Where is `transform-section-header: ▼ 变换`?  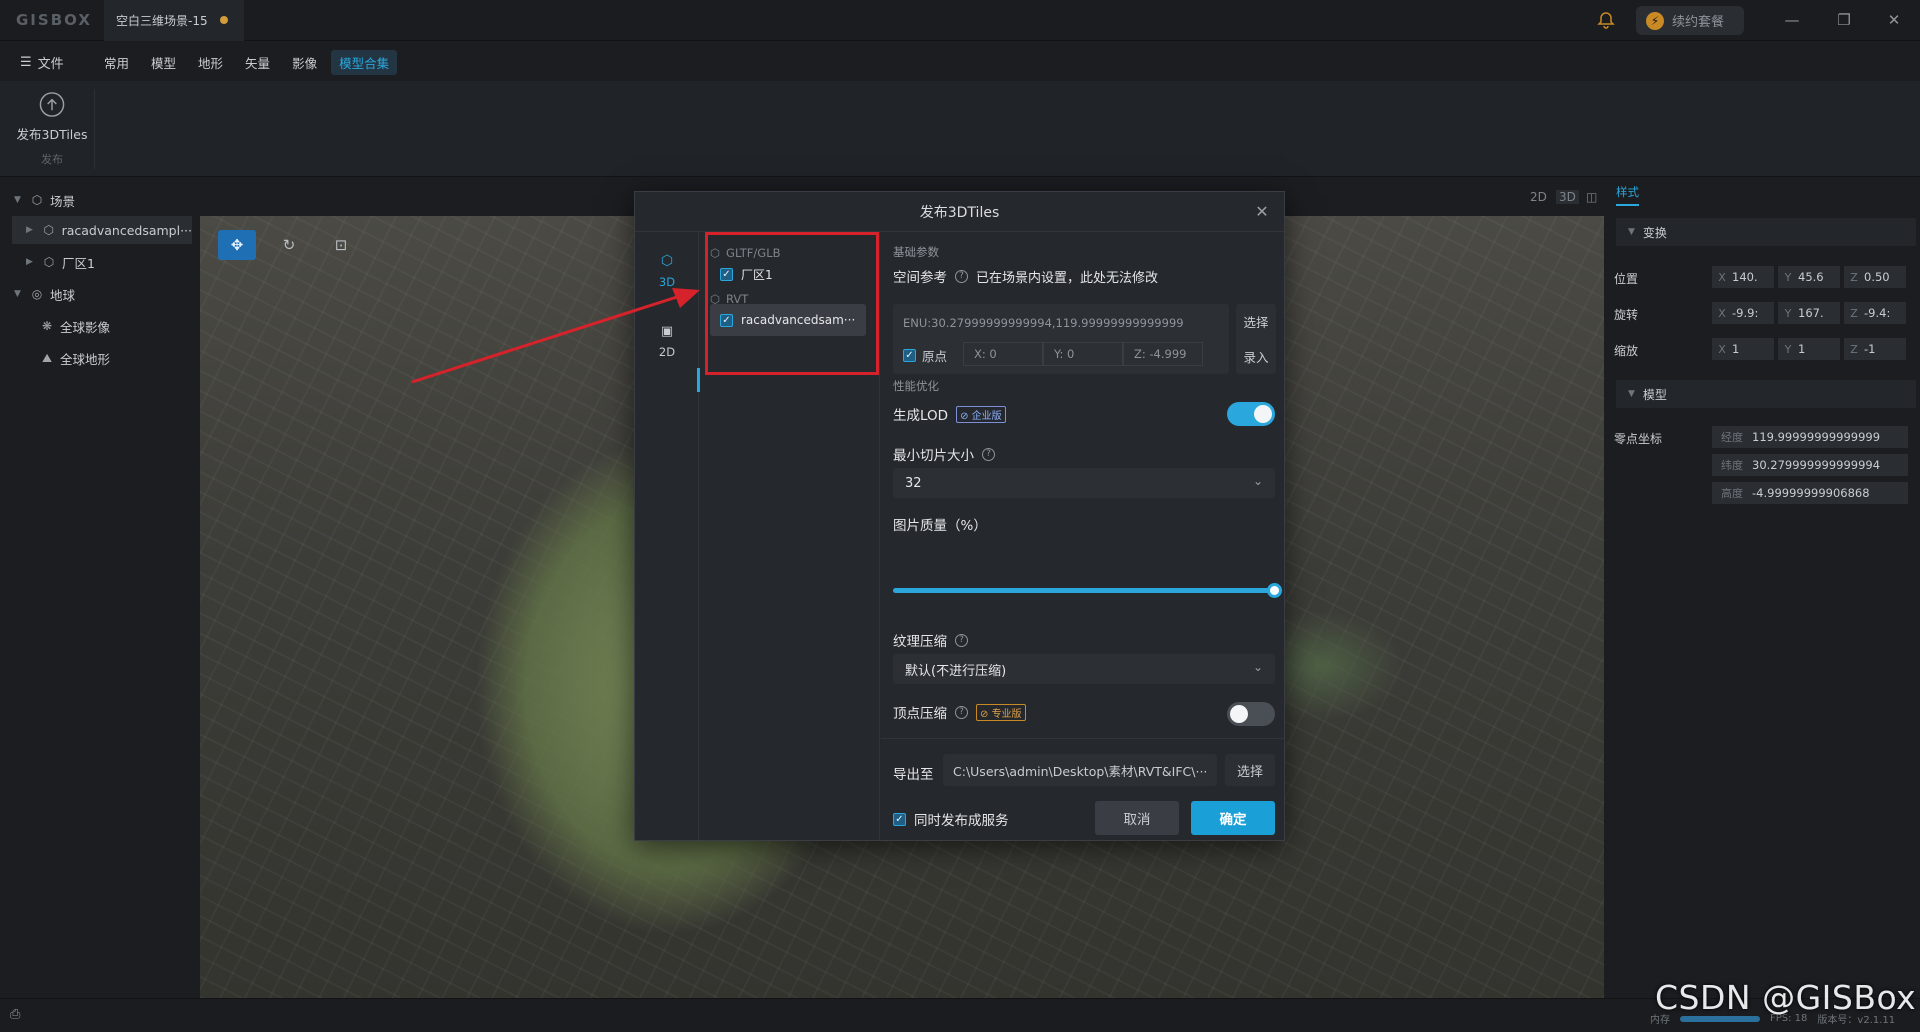 transform-section-header: ▼ 变换 is located at coordinates (1766, 232).